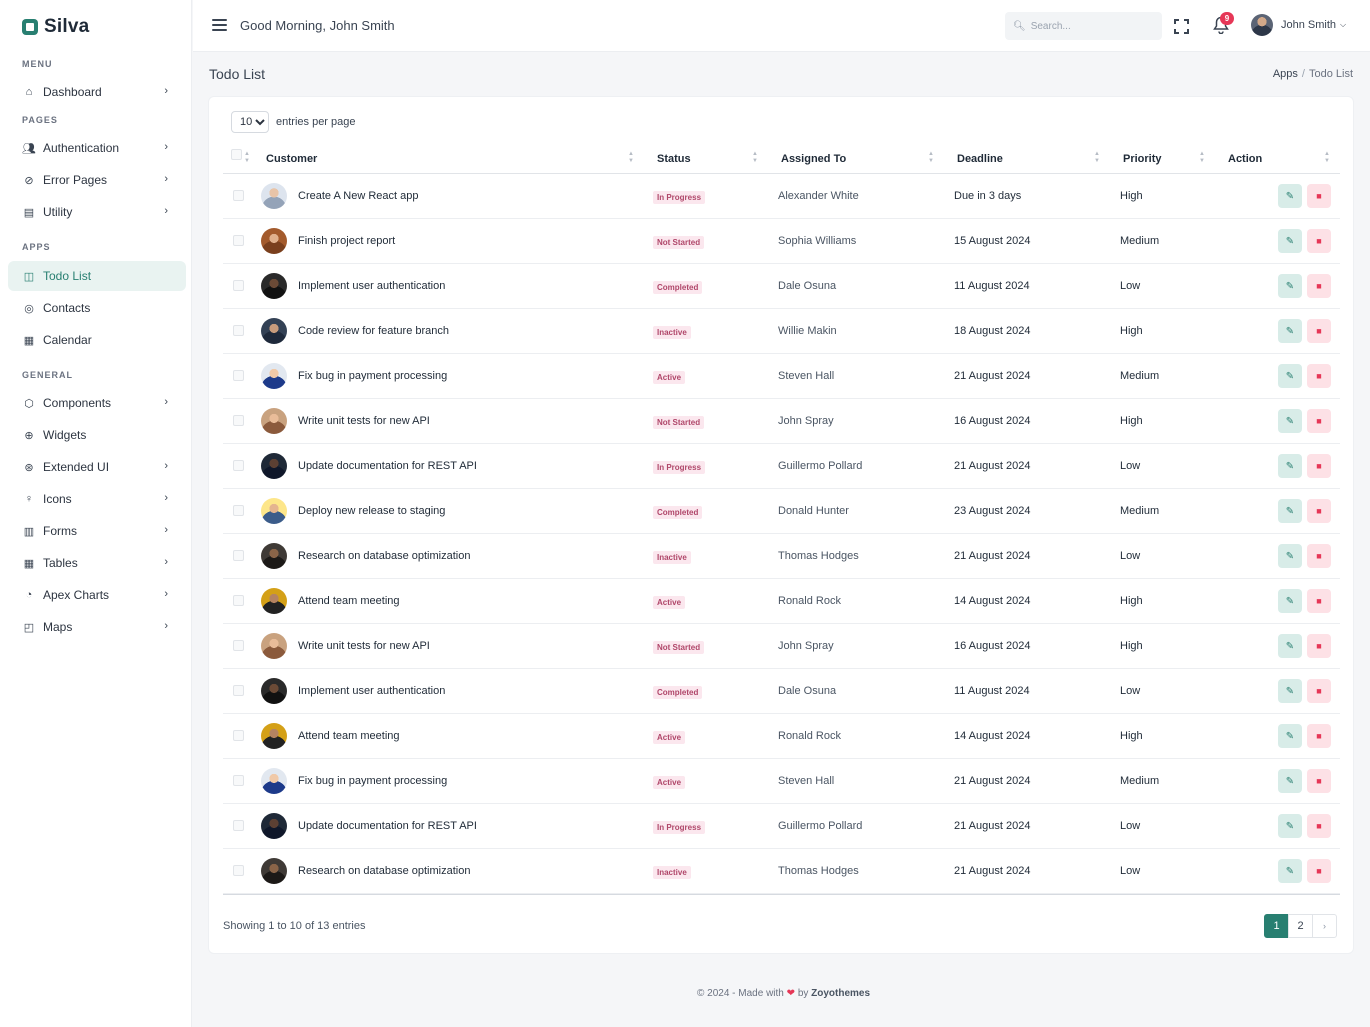  I want to click on sidebar-item-apex-charts: ◔ Apex Charts ›, so click(97, 595).